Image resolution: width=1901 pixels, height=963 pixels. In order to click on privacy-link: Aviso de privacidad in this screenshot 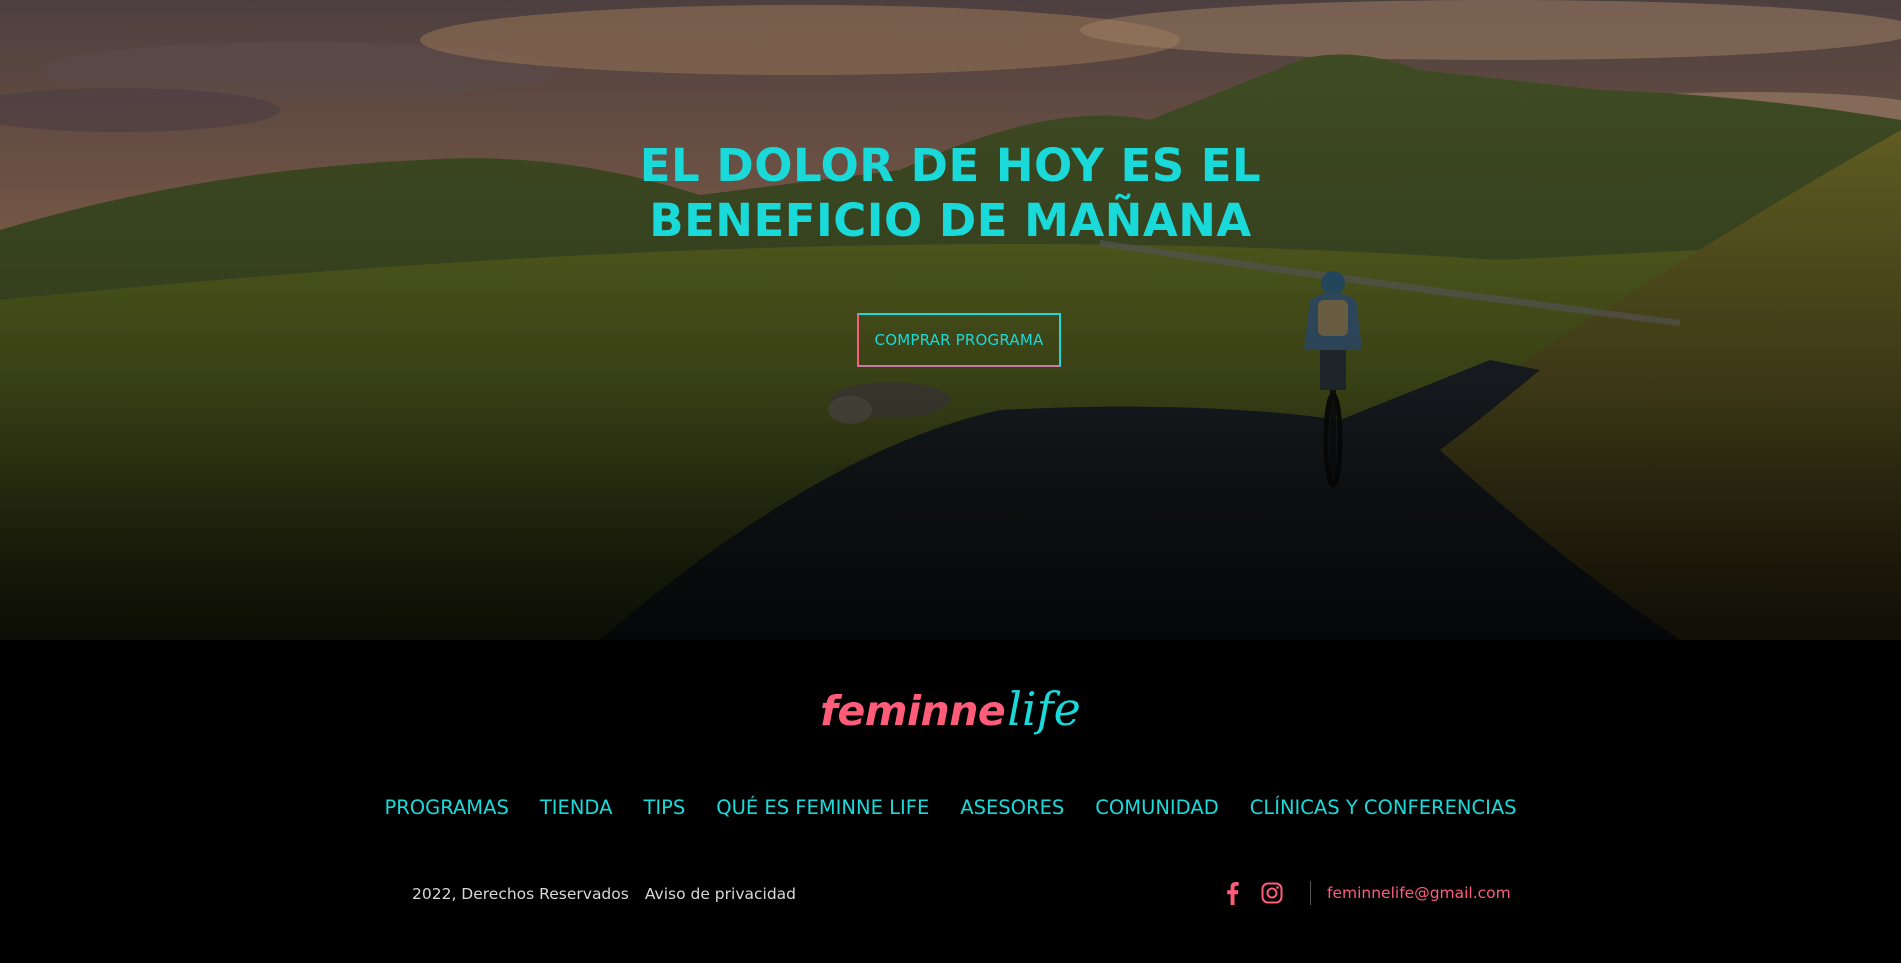, I will do `click(720, 894)`.